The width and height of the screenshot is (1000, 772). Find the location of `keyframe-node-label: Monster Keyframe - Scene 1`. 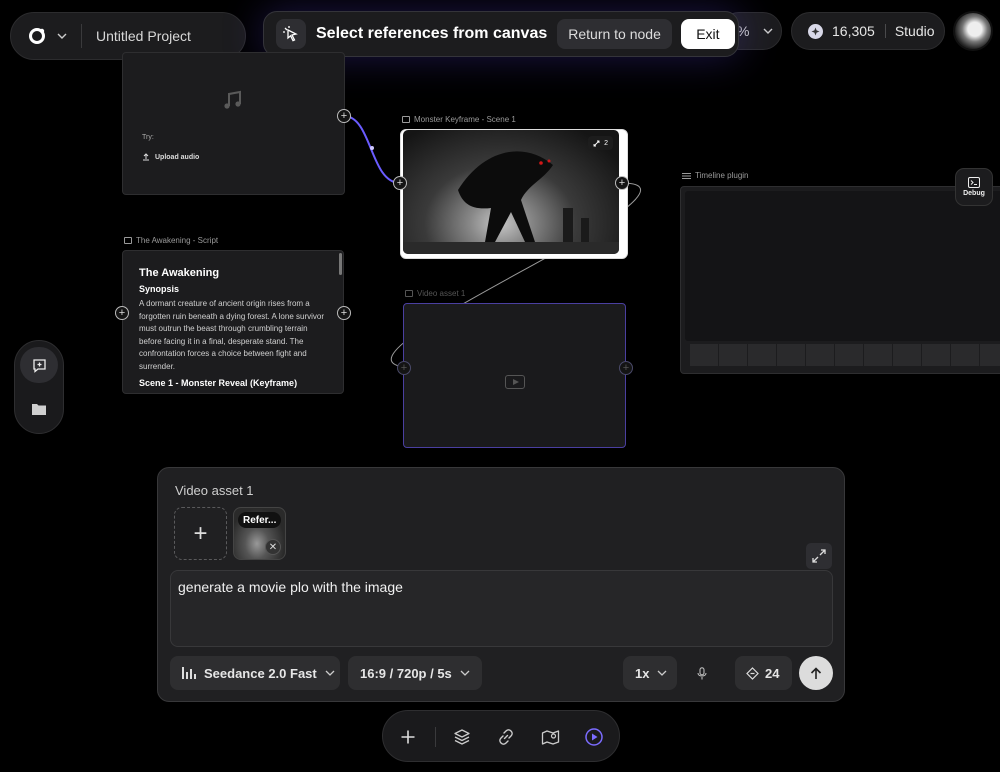

keyframe-node-label: Monster Keyframe - Scene 1 is located at coordinates (459, 119).